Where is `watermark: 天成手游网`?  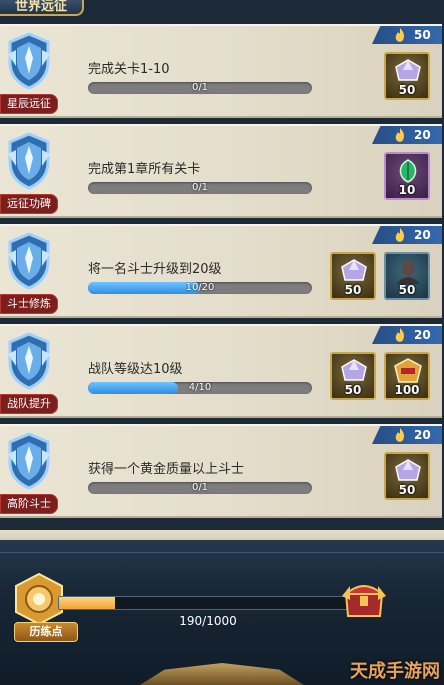 watermark: 天成手游网 is located at coordinates (395, 671).